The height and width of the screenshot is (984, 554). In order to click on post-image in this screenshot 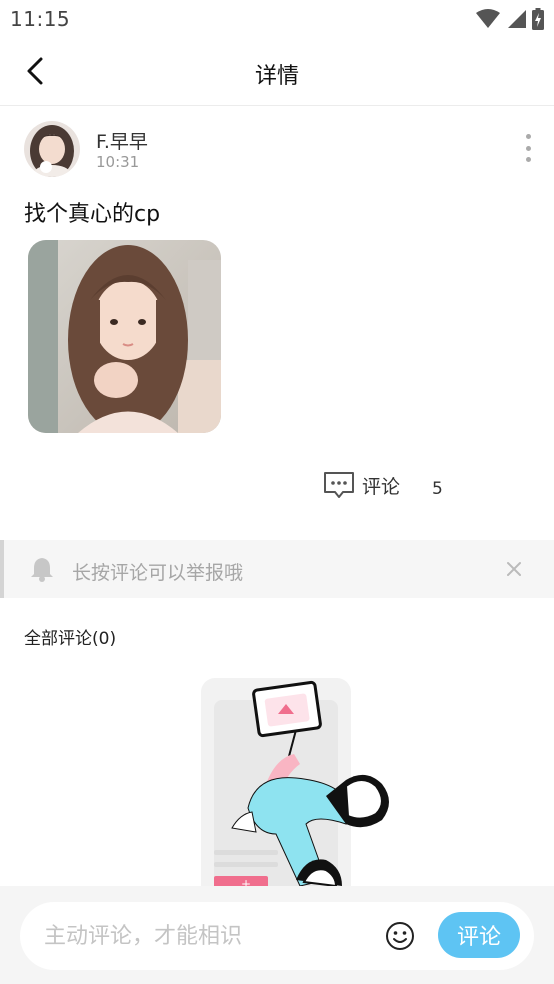, I will do `click(124, 336)`.